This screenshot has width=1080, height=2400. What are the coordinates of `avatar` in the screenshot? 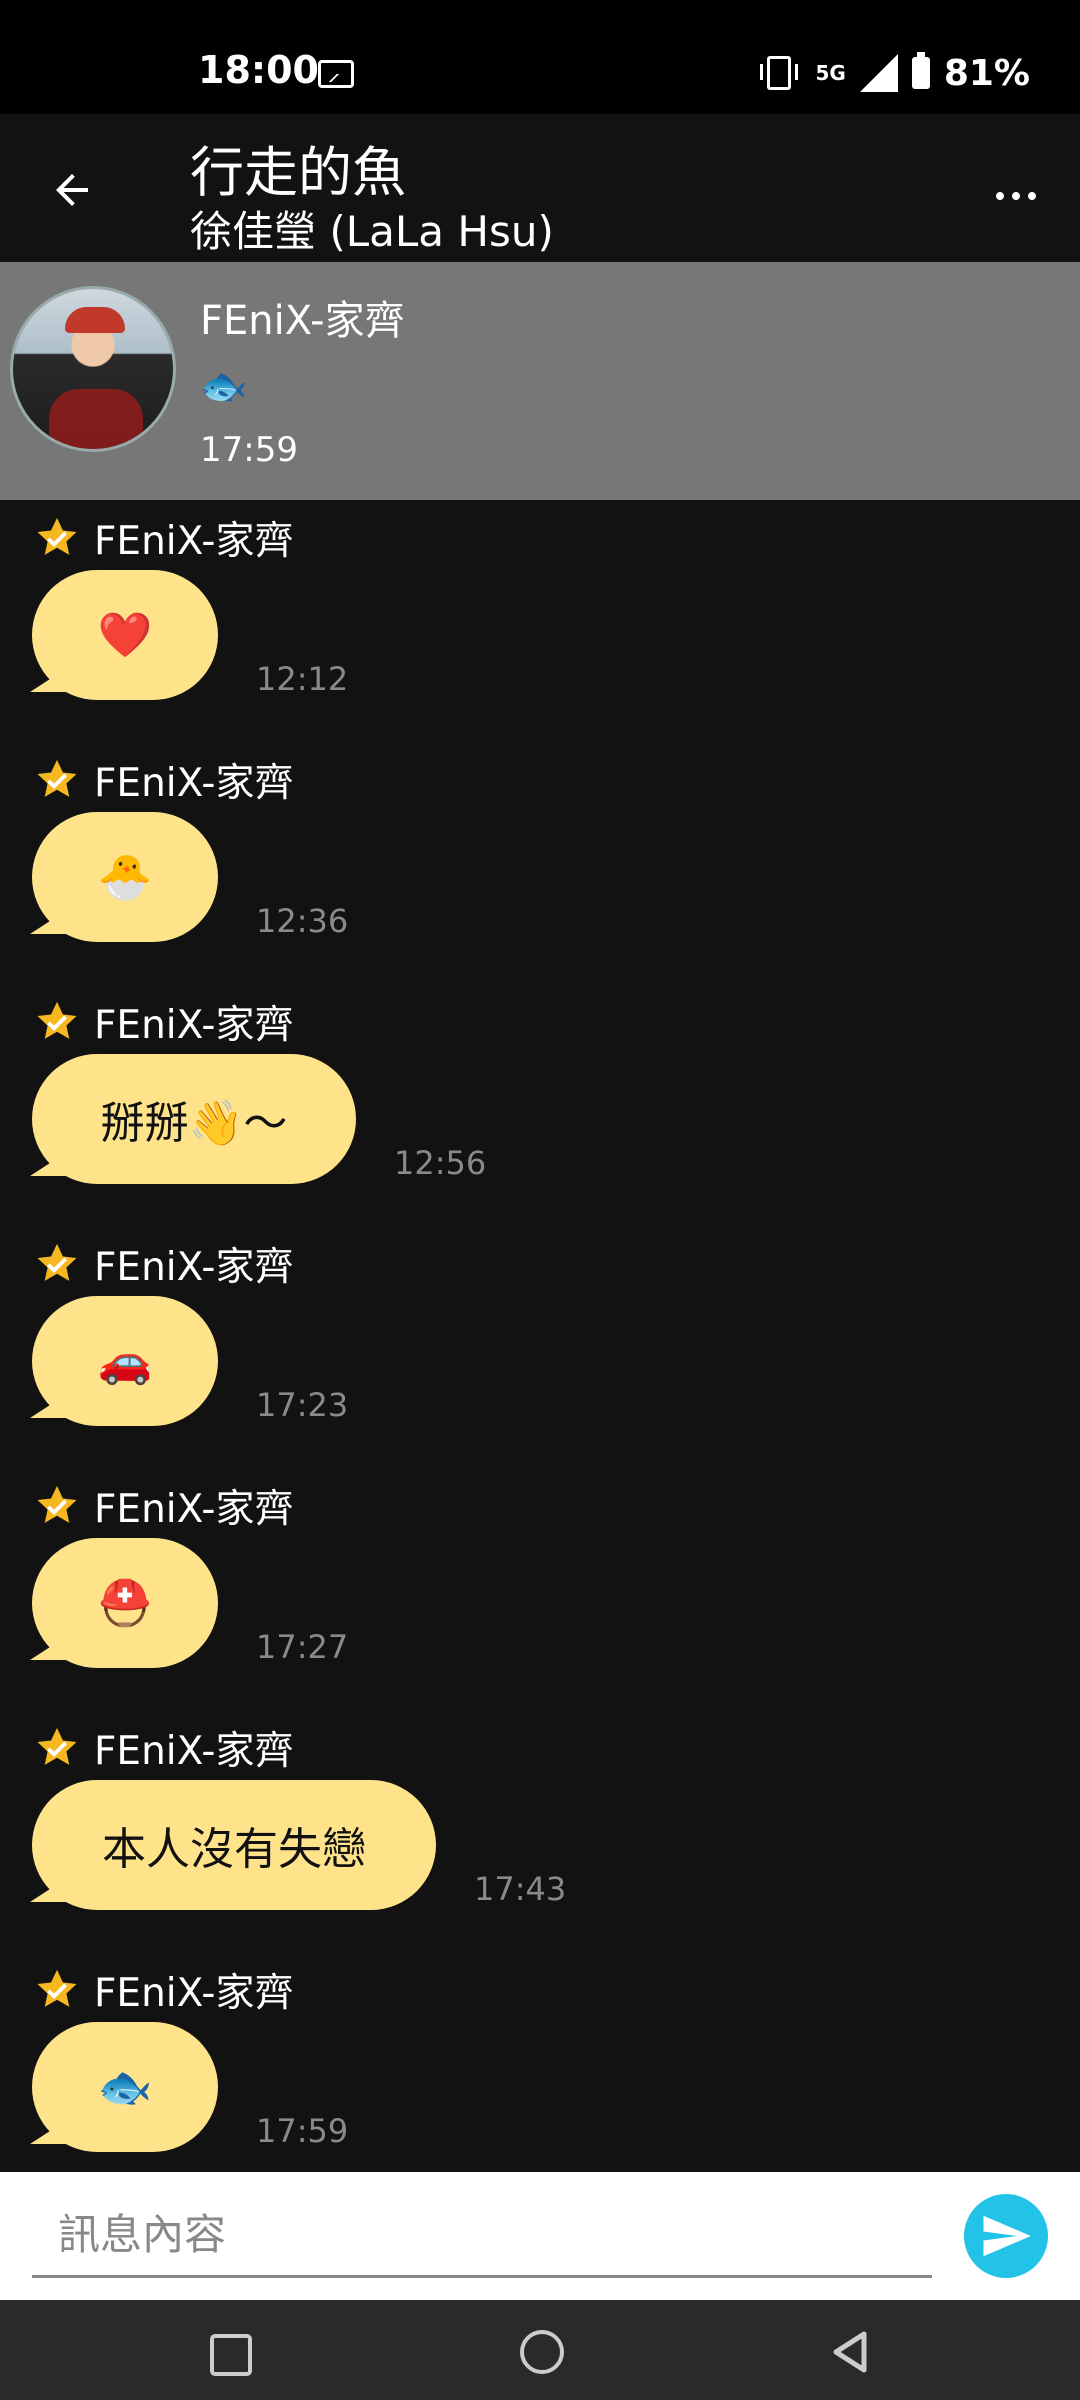 It's located at (93, 369).